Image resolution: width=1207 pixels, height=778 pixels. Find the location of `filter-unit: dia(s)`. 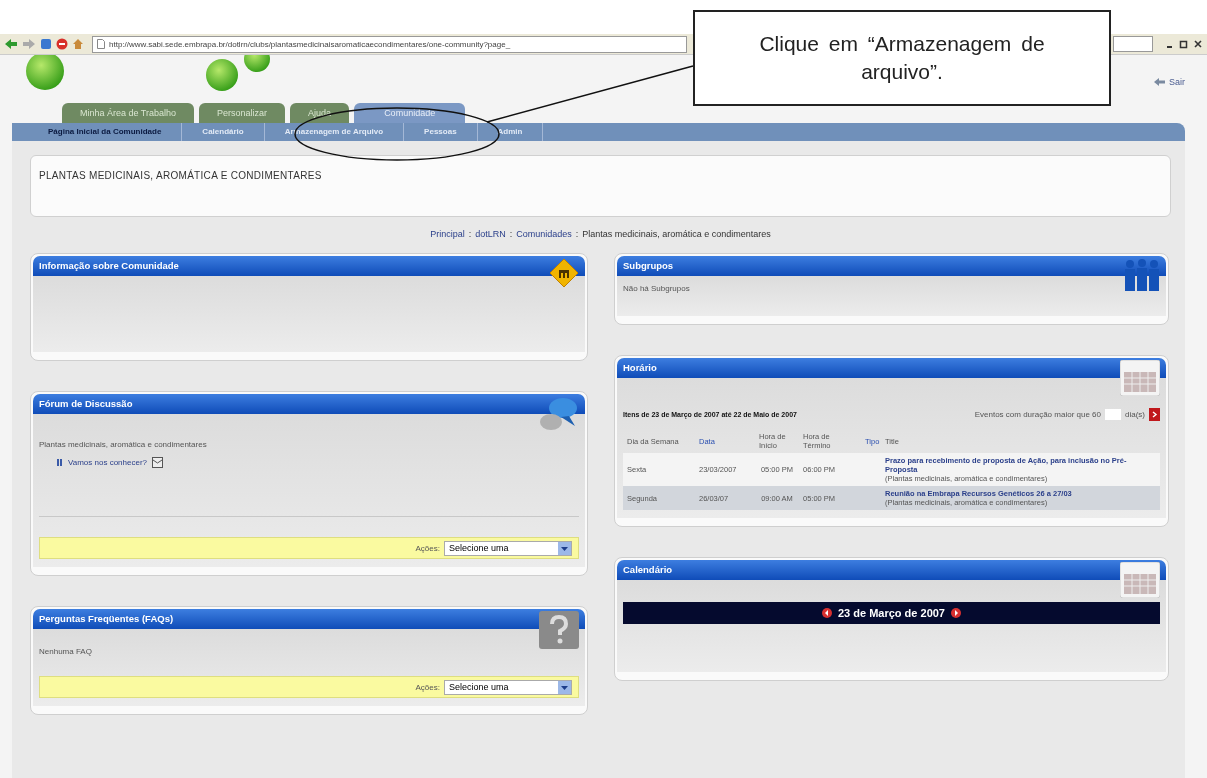

filter-unit: dia(s) is located at coordinates (1135, 414).